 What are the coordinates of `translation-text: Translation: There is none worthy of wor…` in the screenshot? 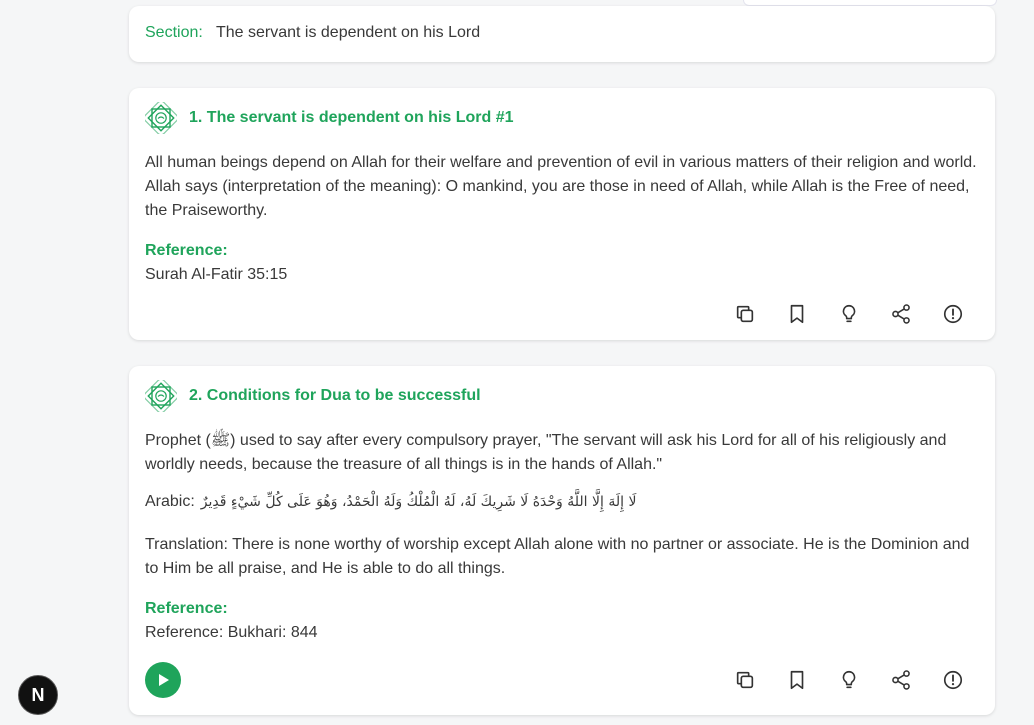 It's located at (557, 556).